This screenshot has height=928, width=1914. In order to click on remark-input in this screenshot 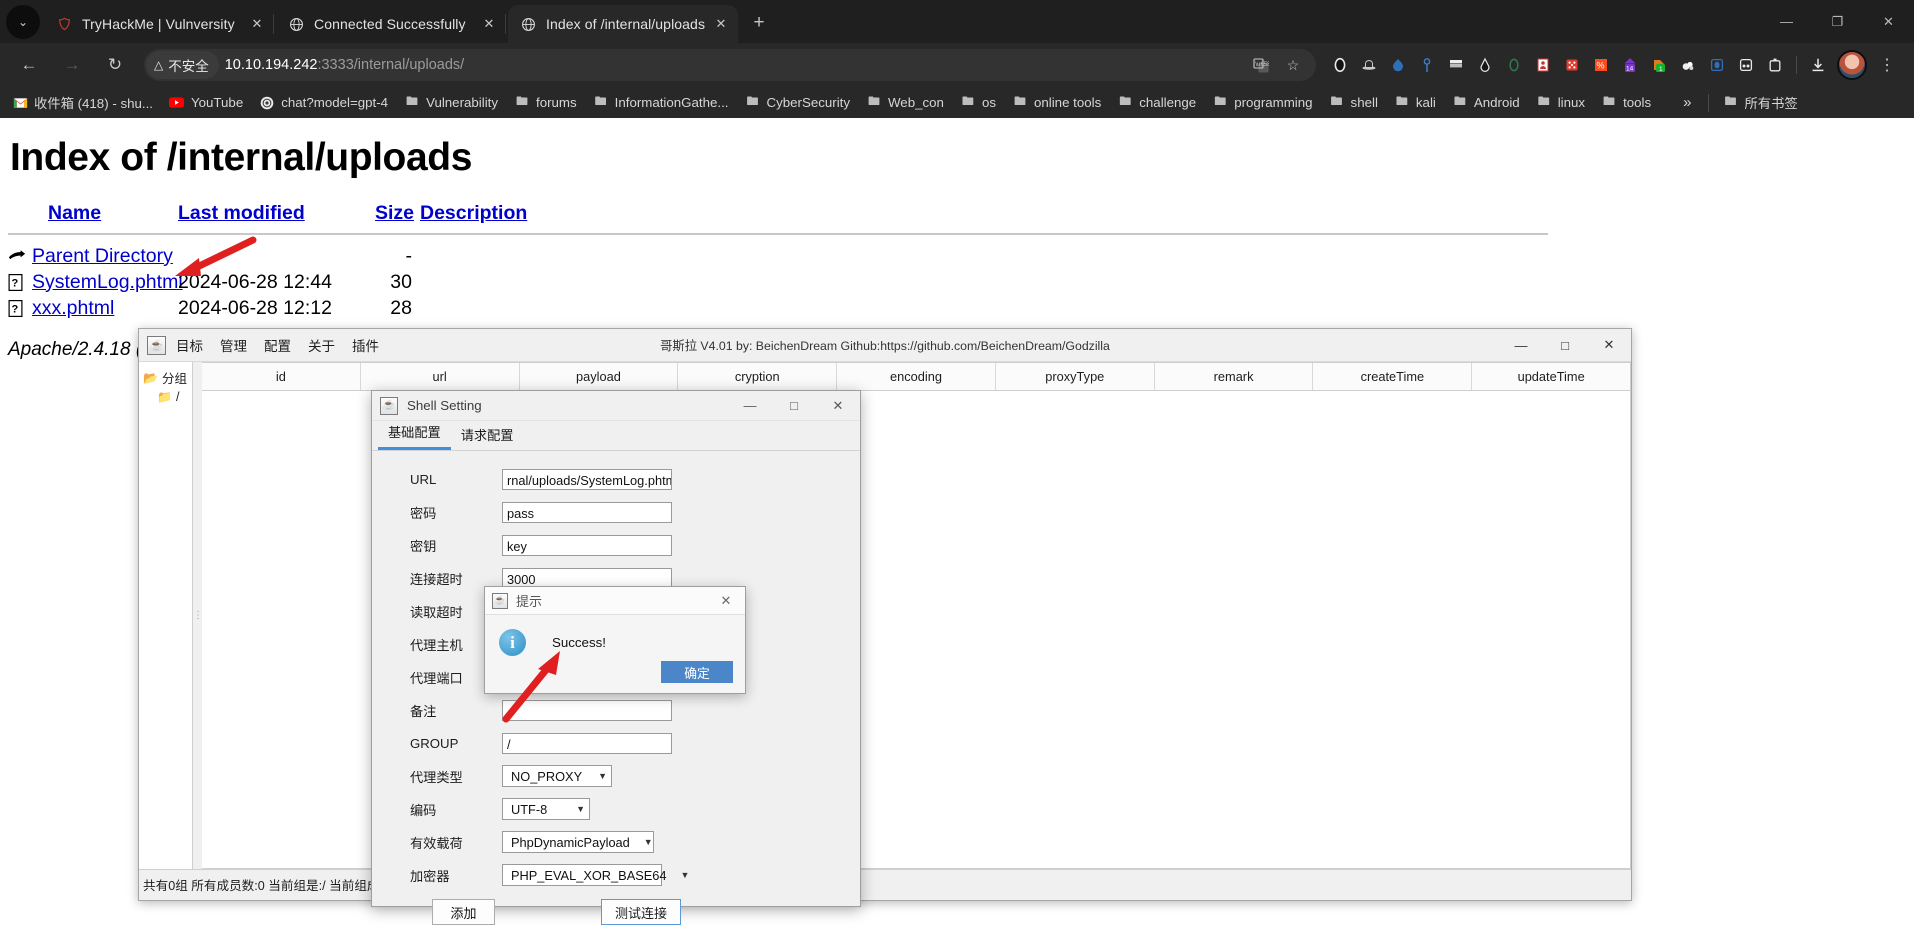, I will do `click(587, 710)`.